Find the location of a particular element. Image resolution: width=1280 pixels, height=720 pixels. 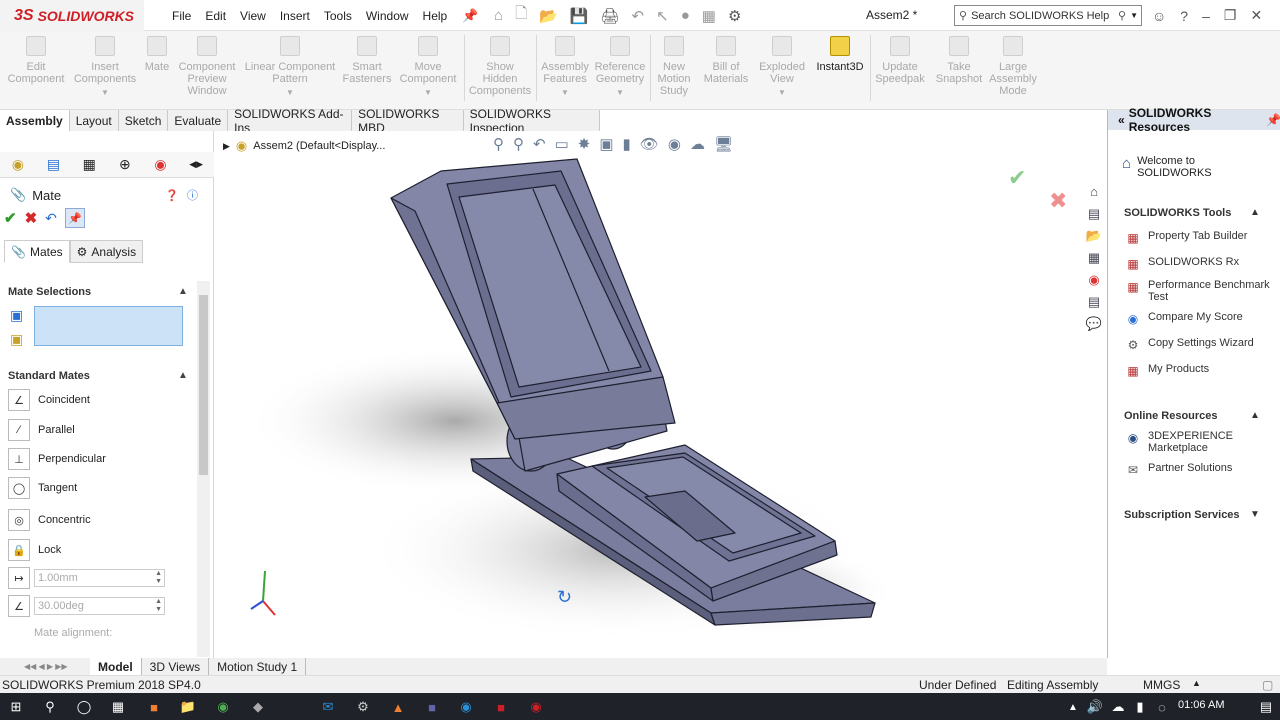

file-explorer-icon: 📁 is located at coordinates (188, 707).